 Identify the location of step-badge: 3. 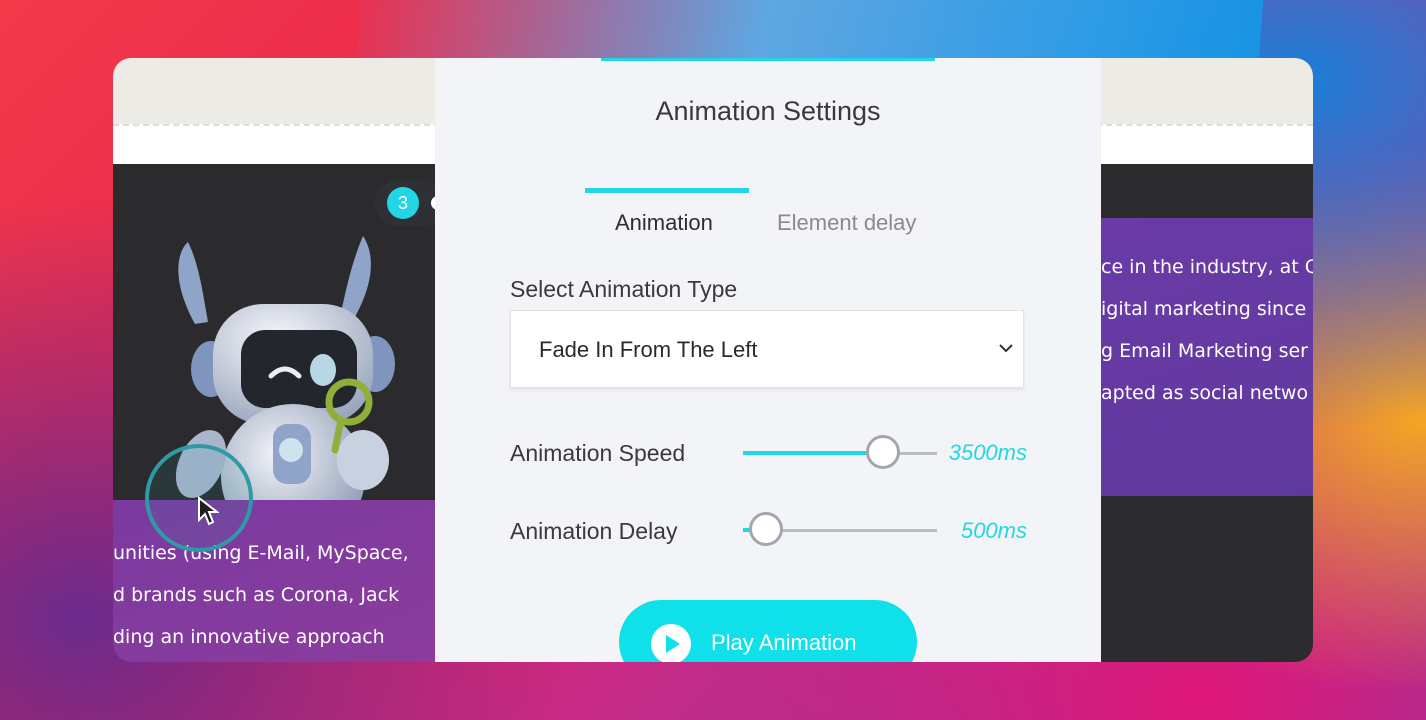
(405, 203).